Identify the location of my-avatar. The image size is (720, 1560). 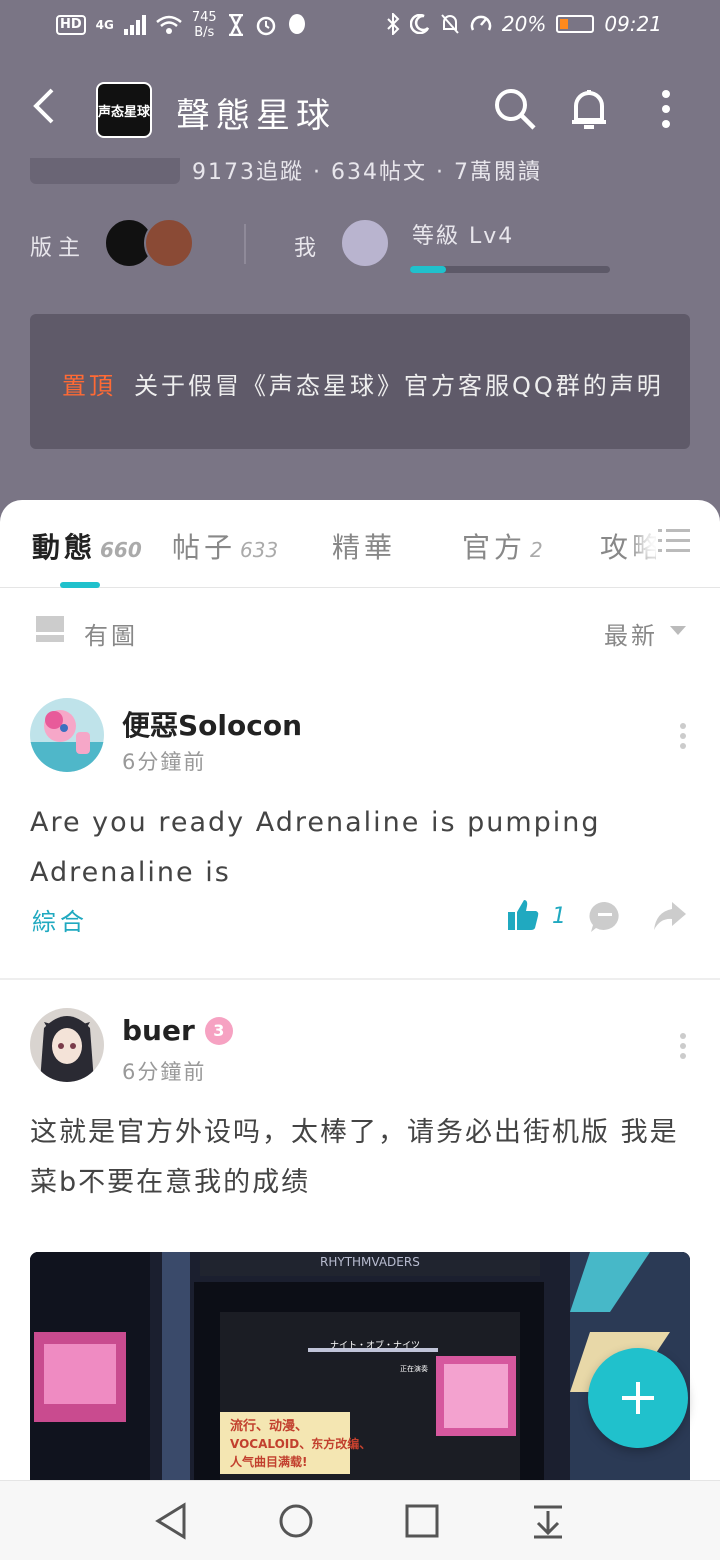
(365, 243).